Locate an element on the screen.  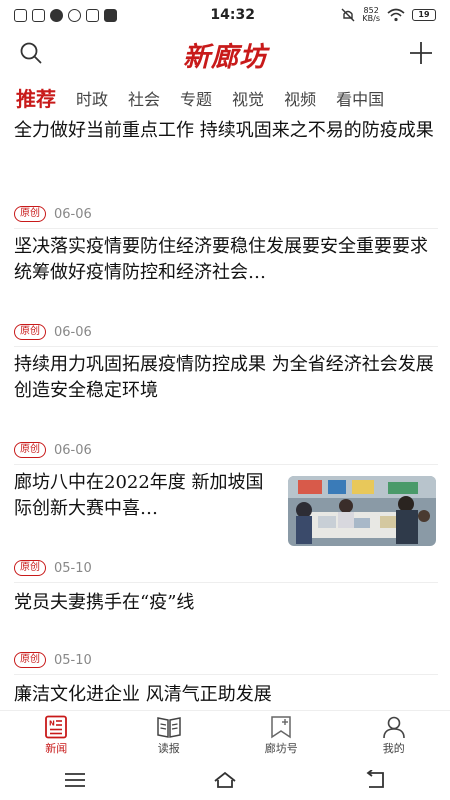
news-icon: N is located at coordinates (56, 727).